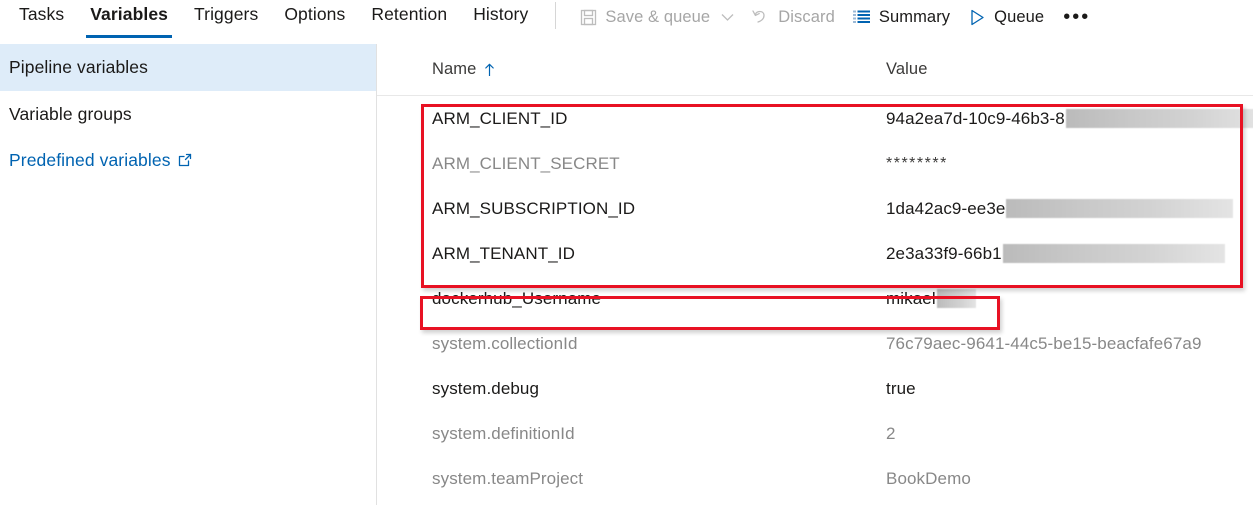 The width and height of the screenshot is (1253, 505). Describe the element at coordinates (815, 208) in the screenshot. I see `table-row: ARM_SUBSCRIPTION_ID 1da42ac9-ee3e` at that location.